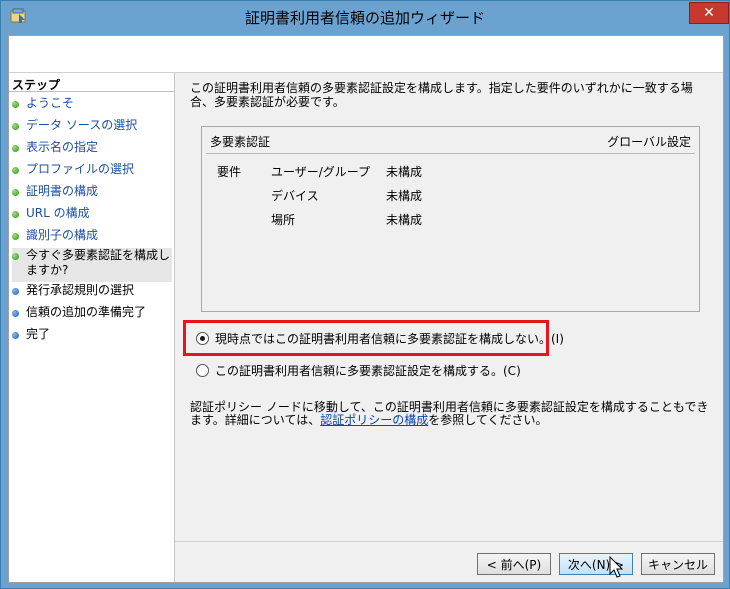 This screenshot has height=589, width=730. I want to click on radio-checked-icon, so click(202, 338).